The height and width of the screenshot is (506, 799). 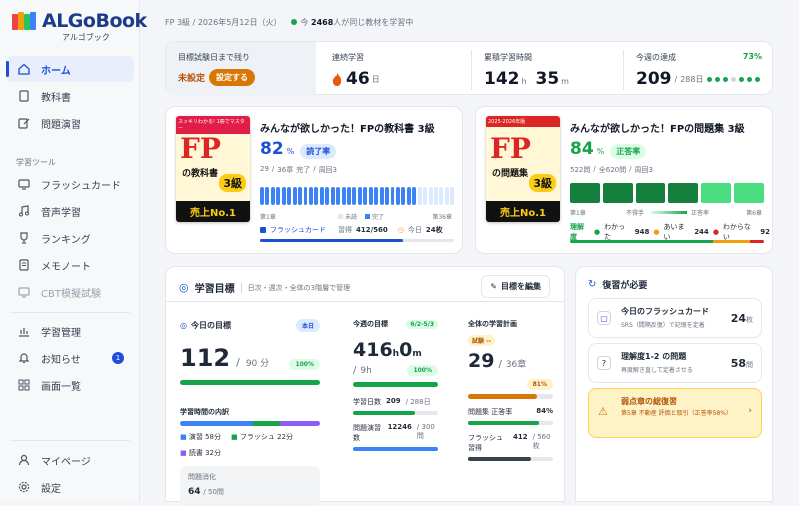 What do you see at coordinates (118, 358) in the screenshot?
I see `notice-badge: 1` at bounding box center [118, 358].